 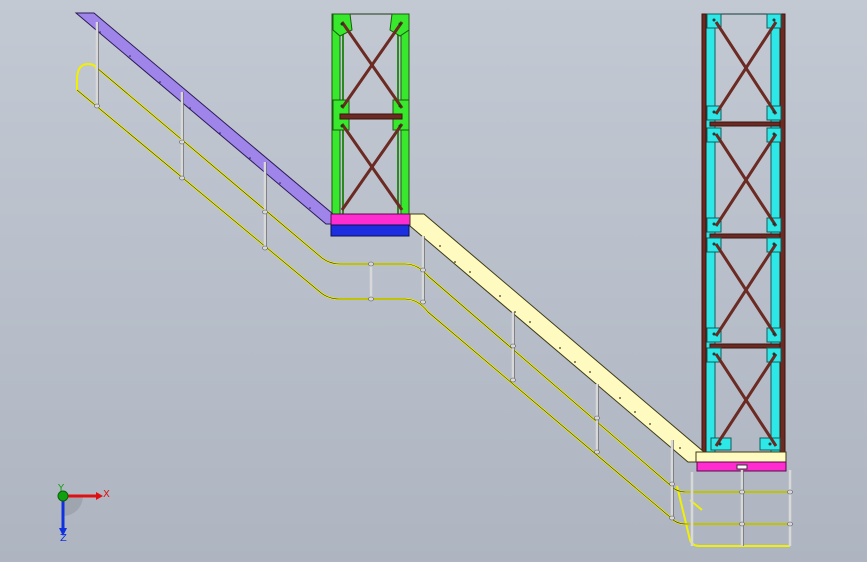 What do you see at coordinates (204, 118) in the screenshot?
I see `upper-stair-flight` at bounding box center [204, 118].